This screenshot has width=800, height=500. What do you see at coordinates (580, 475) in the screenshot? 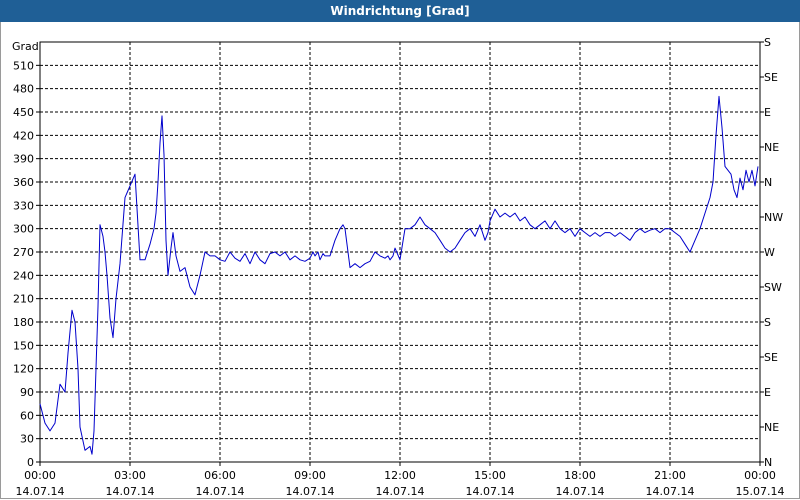
I see `x-tick-time-label: 18:00` at bounding box center [580, 475].